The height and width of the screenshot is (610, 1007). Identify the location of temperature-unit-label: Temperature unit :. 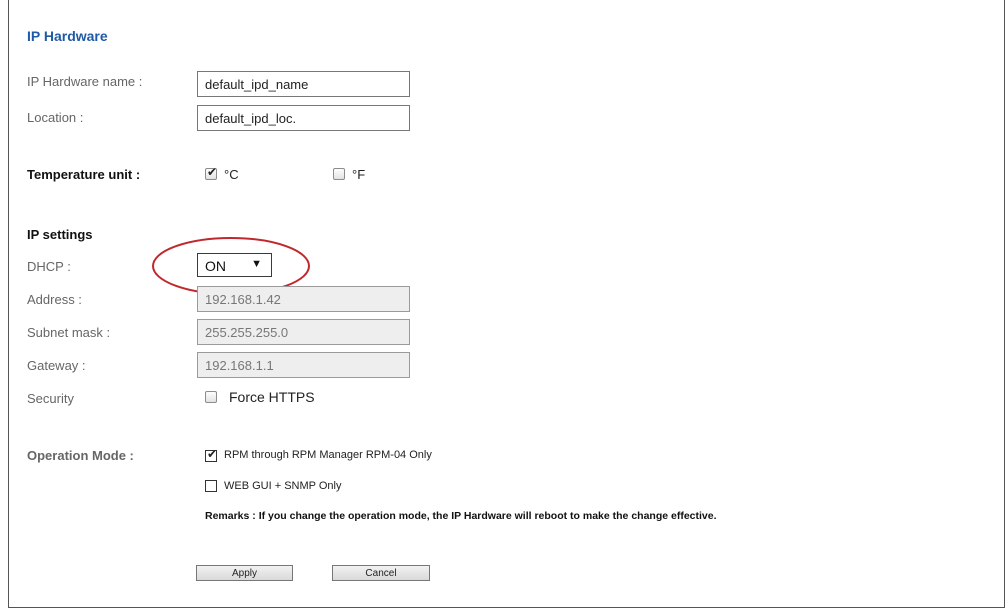
(84, 174).